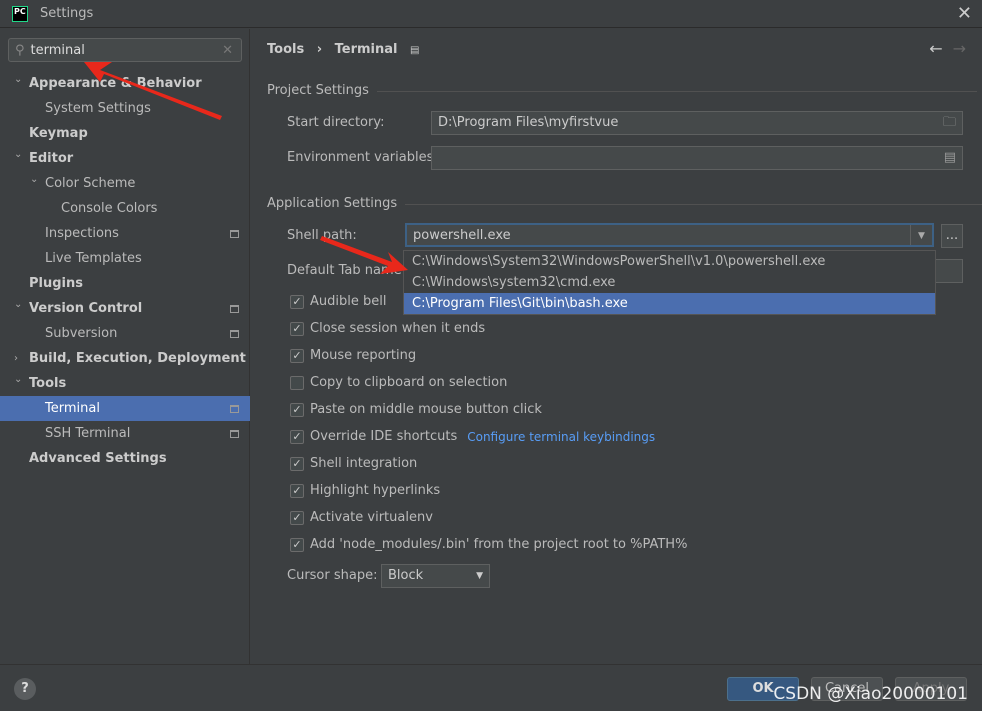  What do you see at coordinates (364, 255) in the screenshot?
I see `arrow-to-dropdown` at bounding box center [364, 255].